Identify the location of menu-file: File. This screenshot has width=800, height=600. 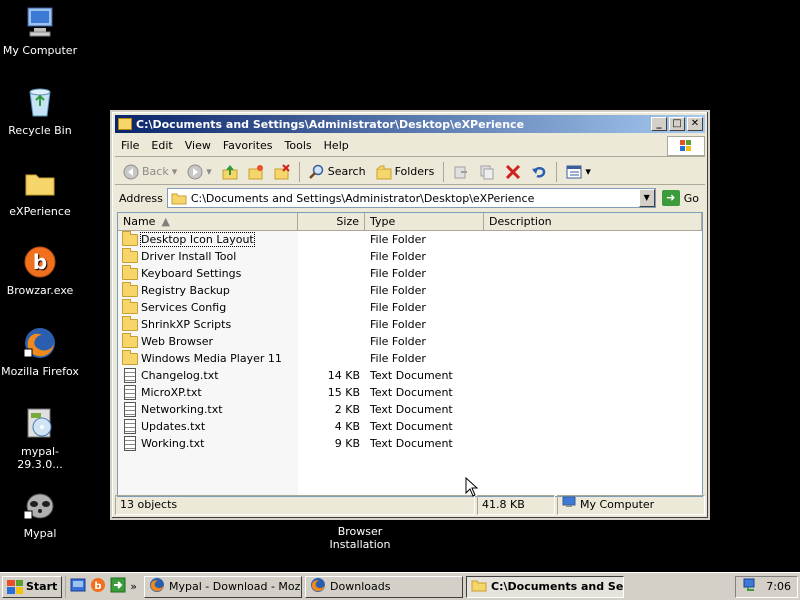
(130, 145).